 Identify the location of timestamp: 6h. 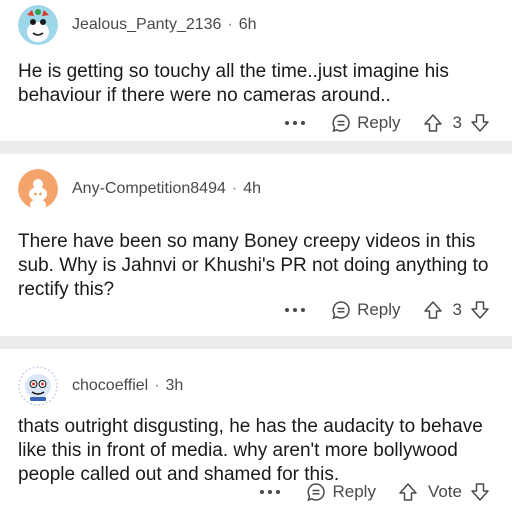
(247, 24).